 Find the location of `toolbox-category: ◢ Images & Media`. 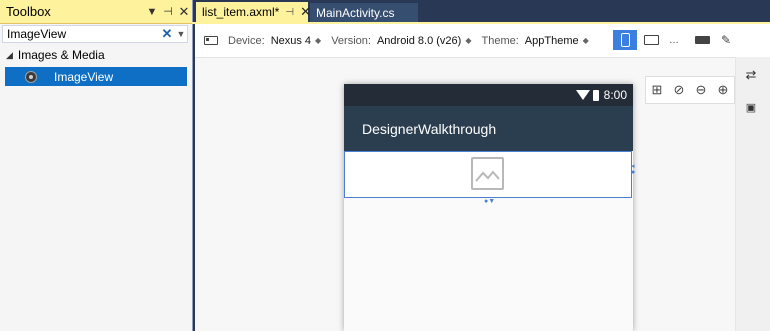

toolbox-category: ◢ Images & Media is located at coordinates (55, 55).